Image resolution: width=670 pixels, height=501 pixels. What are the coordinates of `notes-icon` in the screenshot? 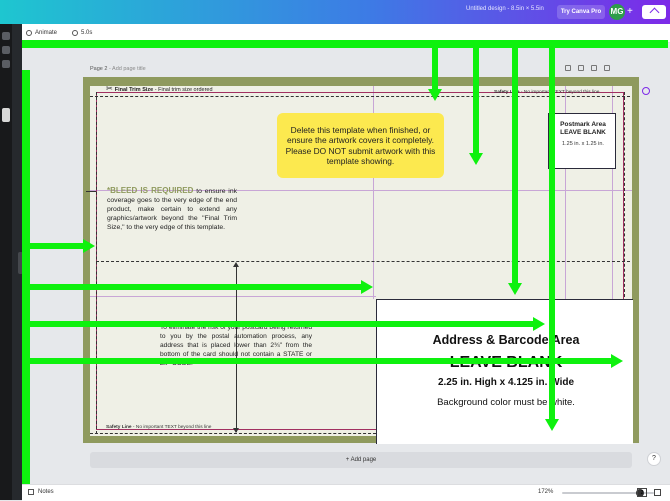 It's located at (31, 492).